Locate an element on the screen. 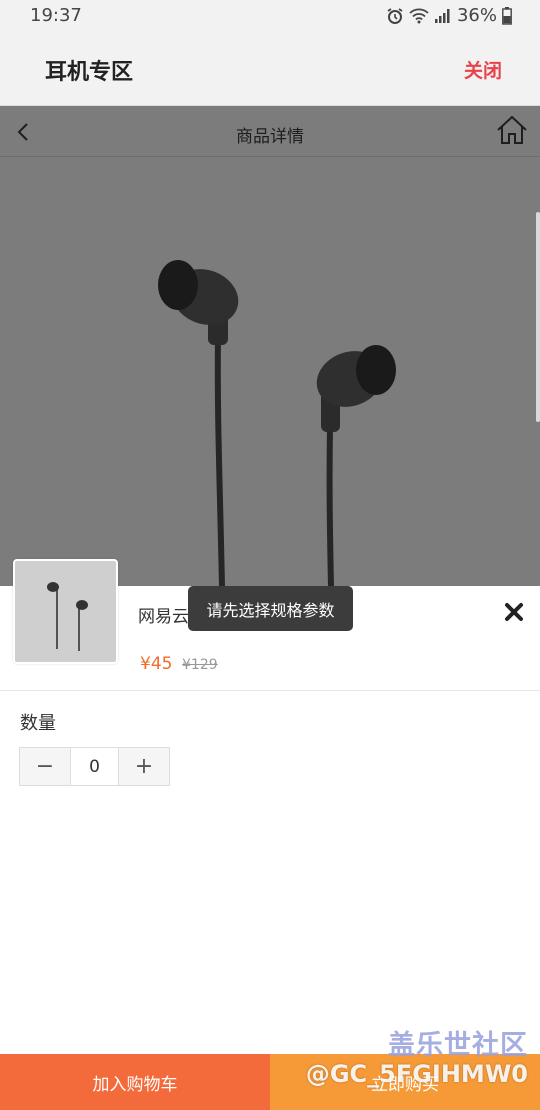 Image resolution: width=540 pixels, height=1110 pixels. watermark-user: @GC_5FGIHMW0 is located at coordinates (416, 1074).